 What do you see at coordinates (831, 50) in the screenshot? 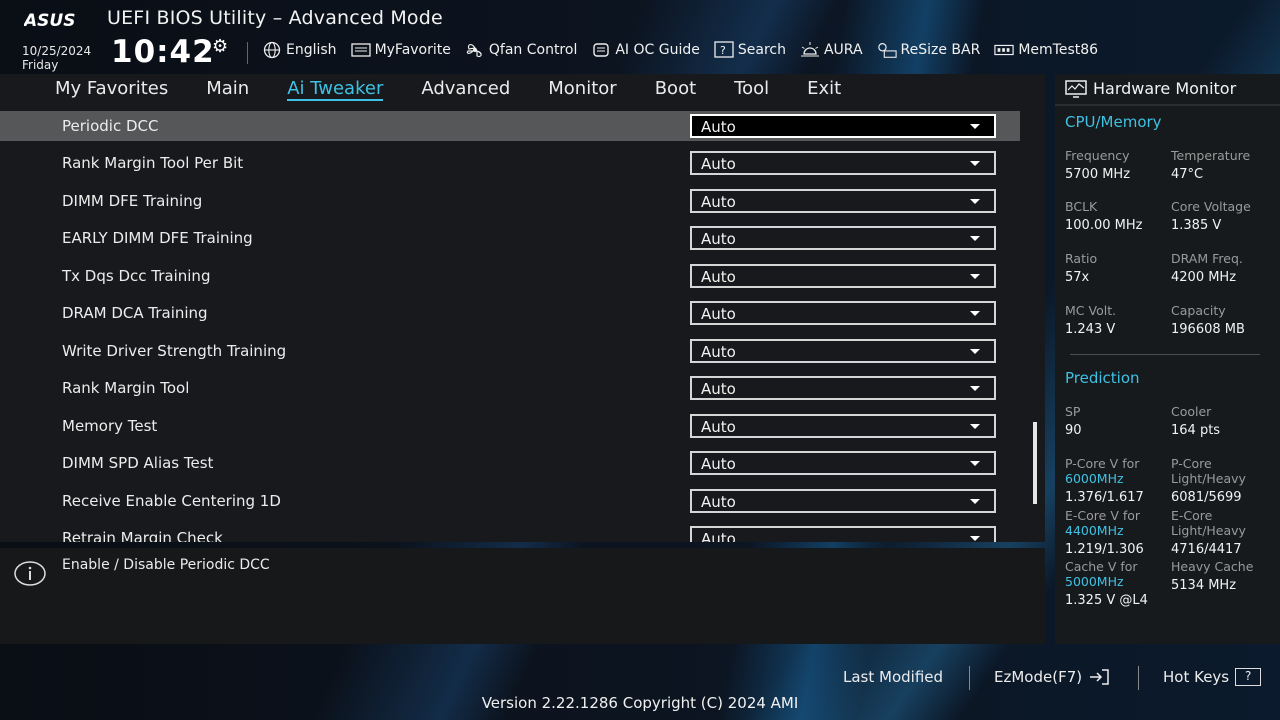
I see `aura-button: AURA` at bounding box center [831, 50].